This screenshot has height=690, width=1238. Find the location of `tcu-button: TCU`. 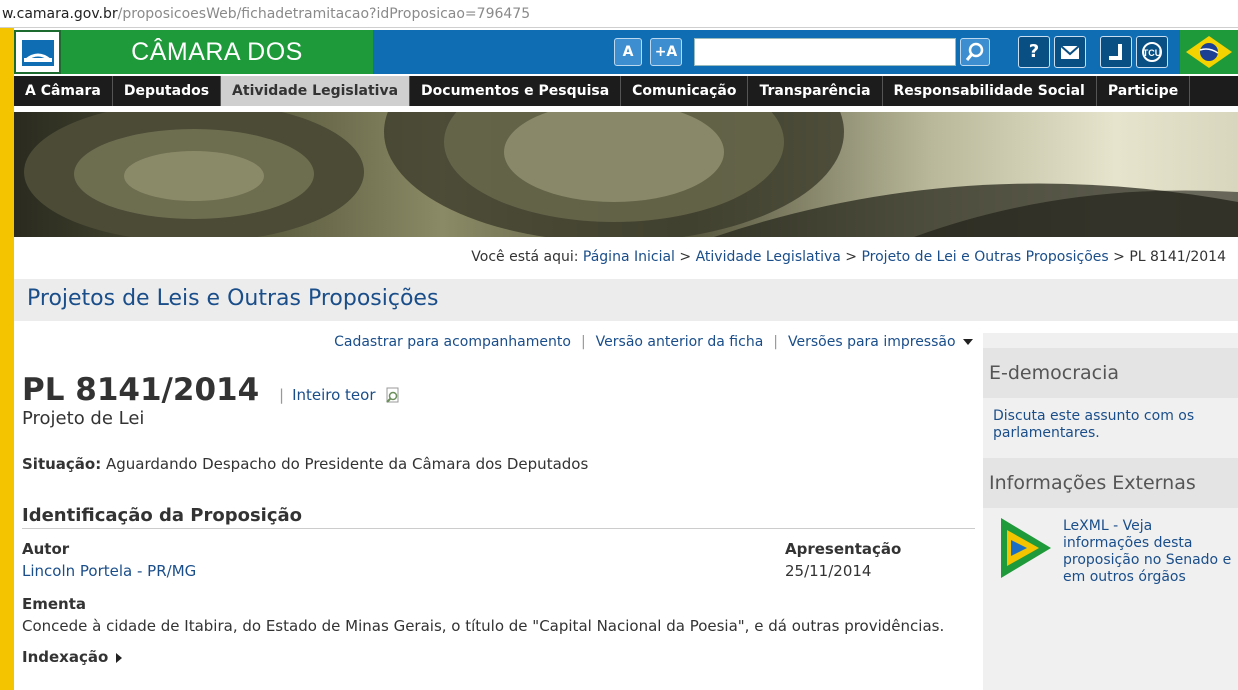

tcu-button: TCU is located at coordinates (1152, 52).